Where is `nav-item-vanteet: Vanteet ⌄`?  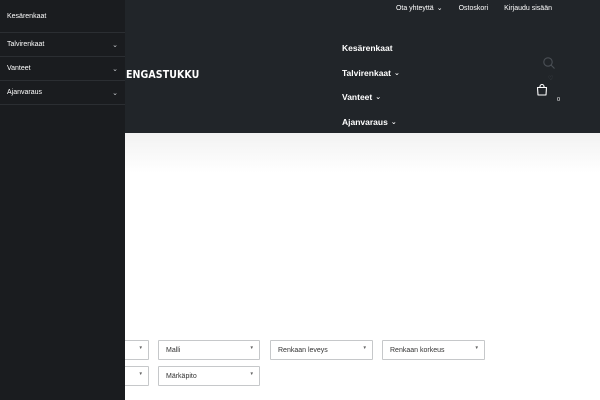 nav-item-vanteet: Vanteet ⌄ is located at coordinates (371, 97).